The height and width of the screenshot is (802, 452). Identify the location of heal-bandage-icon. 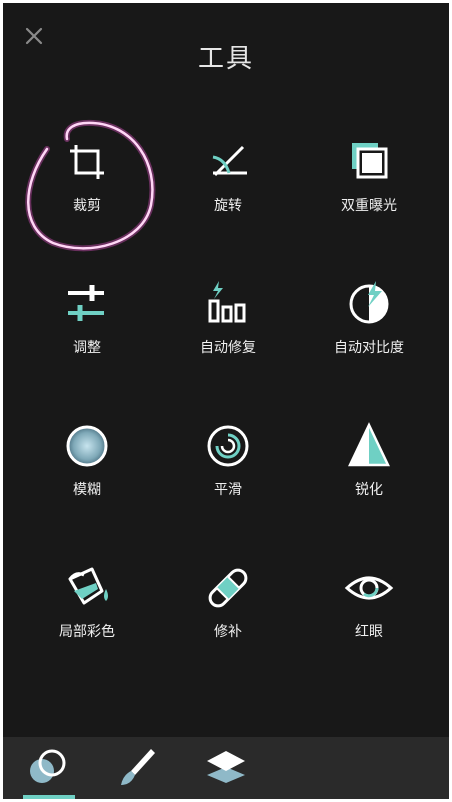
(228, 588).